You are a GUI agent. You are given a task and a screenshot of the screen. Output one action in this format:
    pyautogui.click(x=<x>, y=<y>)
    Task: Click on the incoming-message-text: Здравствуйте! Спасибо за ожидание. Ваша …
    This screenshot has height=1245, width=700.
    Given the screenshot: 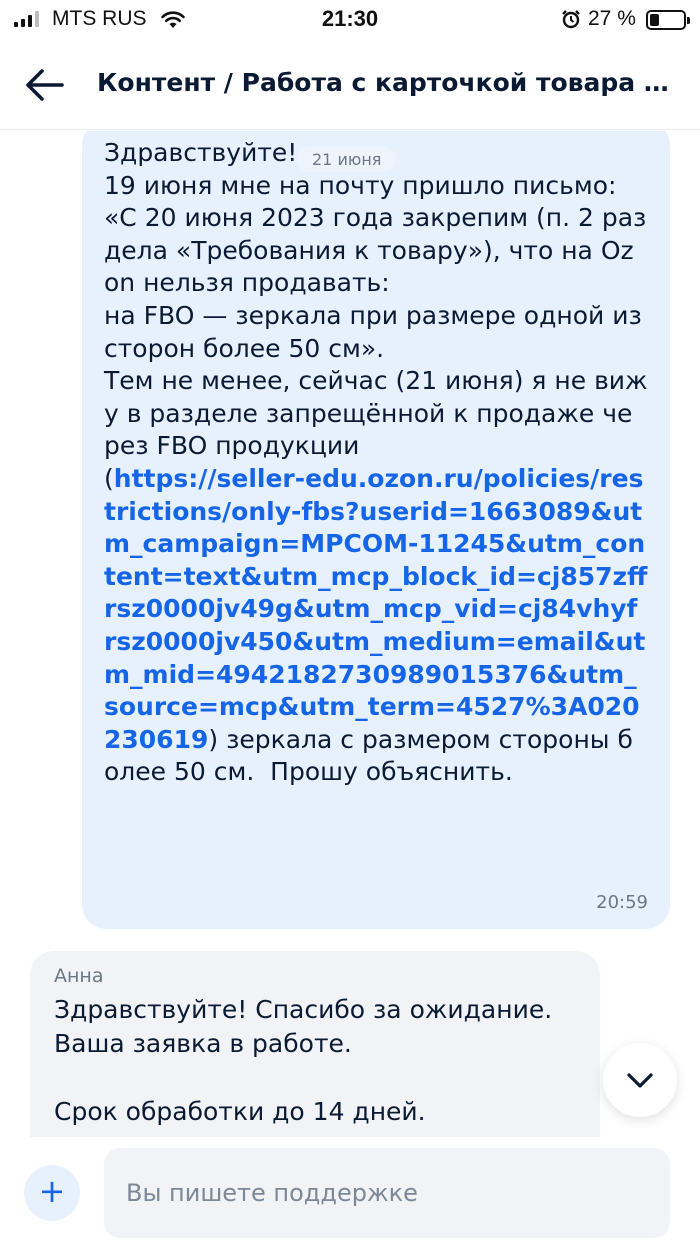 What is the action you would take?
    pyautogui.click(x=303, y=1060)
    